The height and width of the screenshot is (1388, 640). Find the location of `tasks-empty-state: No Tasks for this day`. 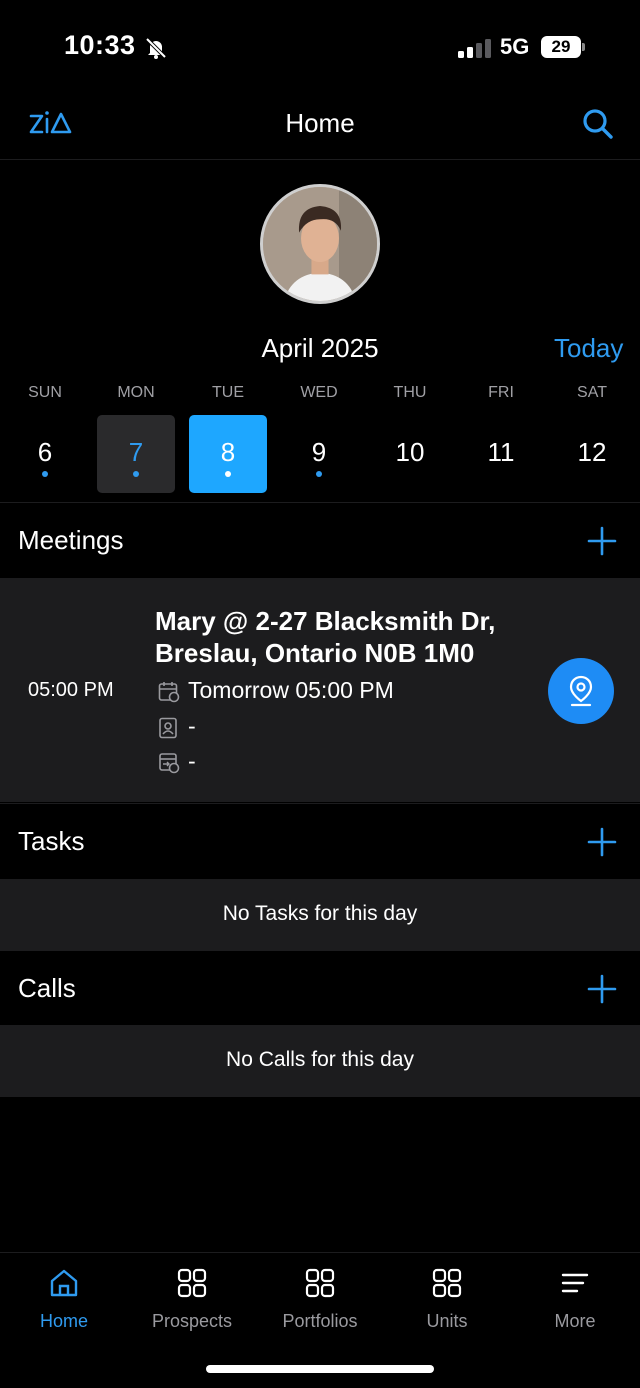

tasks-empty-state: No Tasks for this day is located at coordinates (320, 915).